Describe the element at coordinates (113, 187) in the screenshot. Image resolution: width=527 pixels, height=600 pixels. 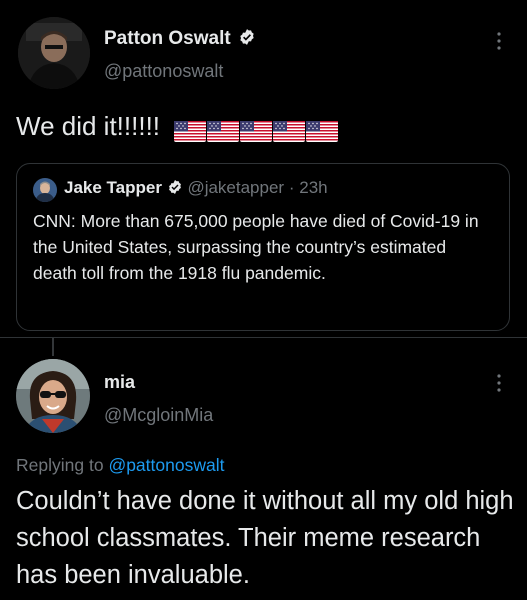
I see `quoted-author-name: Jake Tapper` at that location.